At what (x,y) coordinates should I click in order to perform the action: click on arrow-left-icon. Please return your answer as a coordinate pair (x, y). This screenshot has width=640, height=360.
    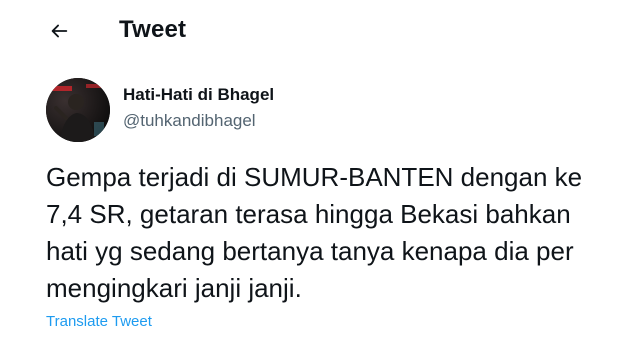
    Looking at the image, I should click on (59, 31).